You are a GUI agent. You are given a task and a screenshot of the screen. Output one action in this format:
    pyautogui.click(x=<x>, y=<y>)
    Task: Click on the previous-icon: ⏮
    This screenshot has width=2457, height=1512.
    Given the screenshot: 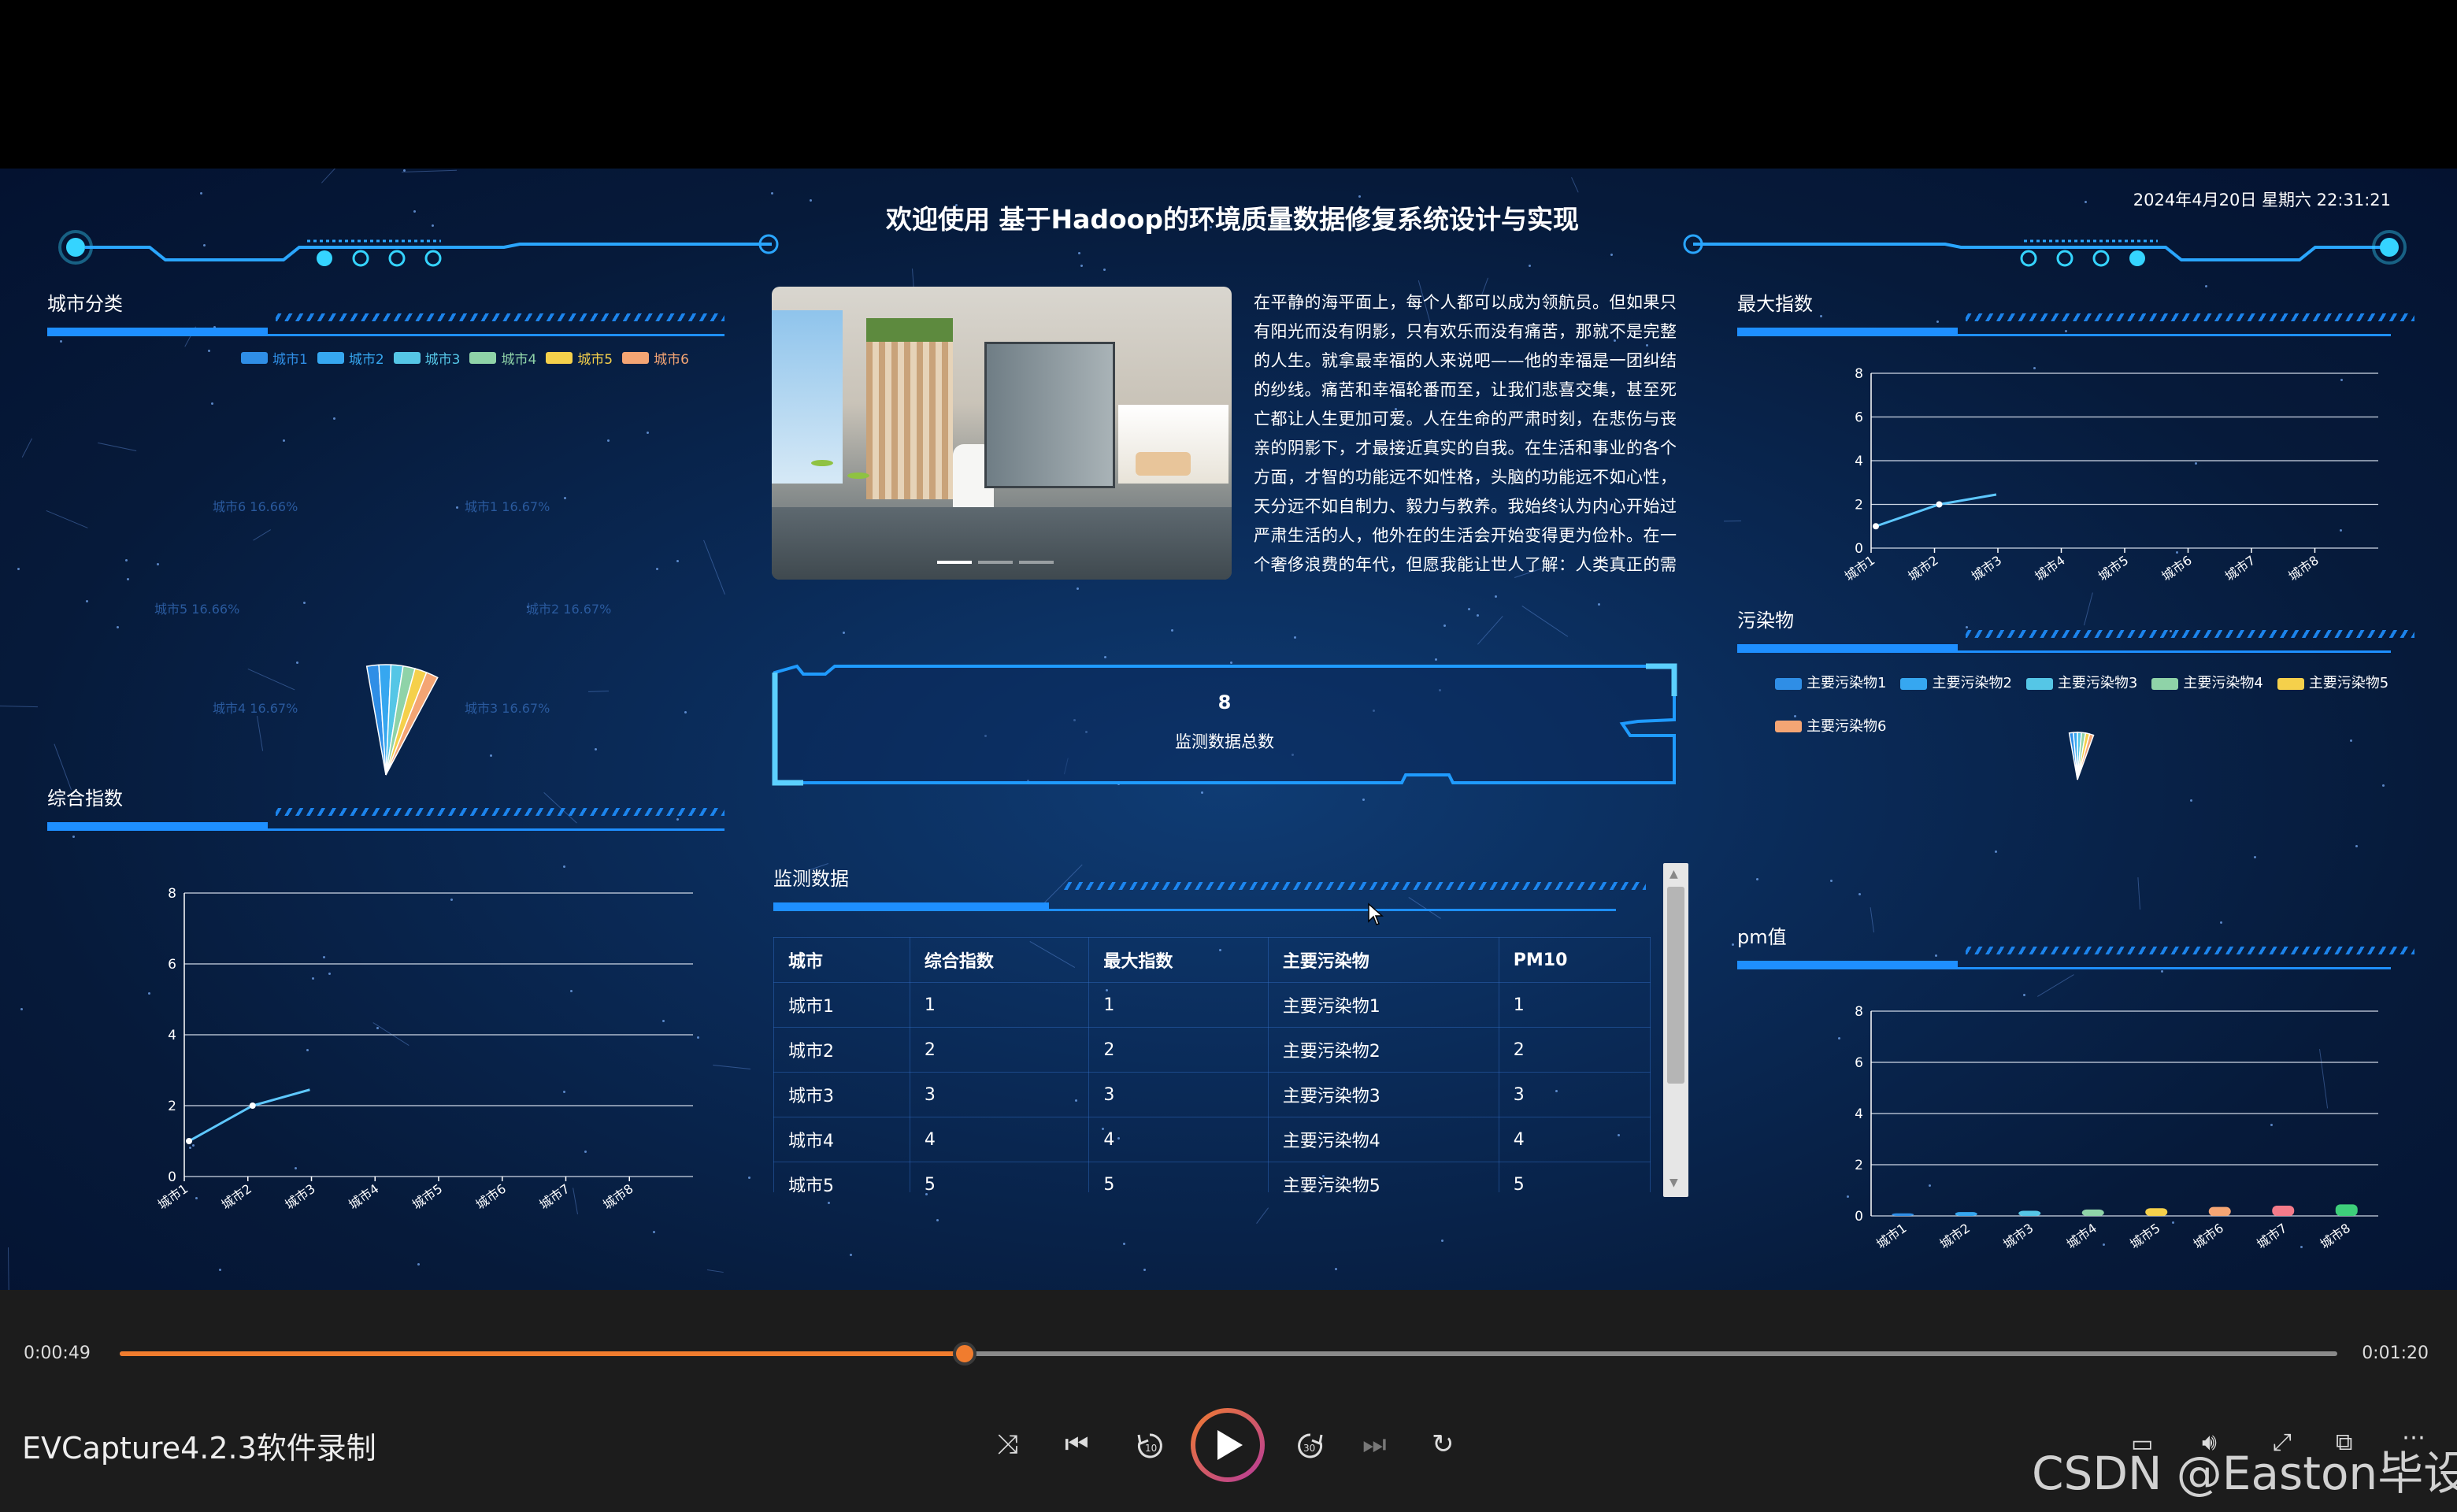 What is the action you would take?
    pyautogui.click(x=1077, y=1444)
    